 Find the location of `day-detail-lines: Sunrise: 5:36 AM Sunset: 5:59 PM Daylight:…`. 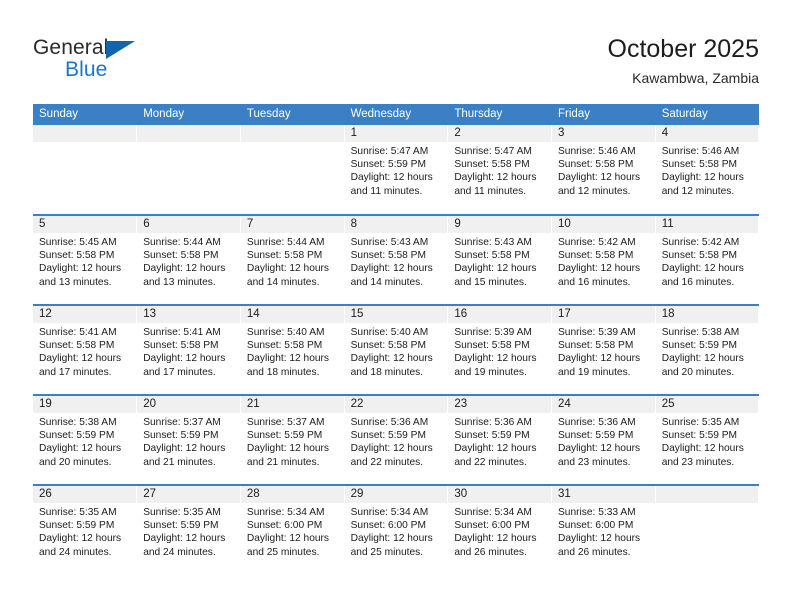

day-detail-lines: Sunrise: 5:36 AM Sunset: 5:59 PM Daylight:… is located at coordinates (603, 441).